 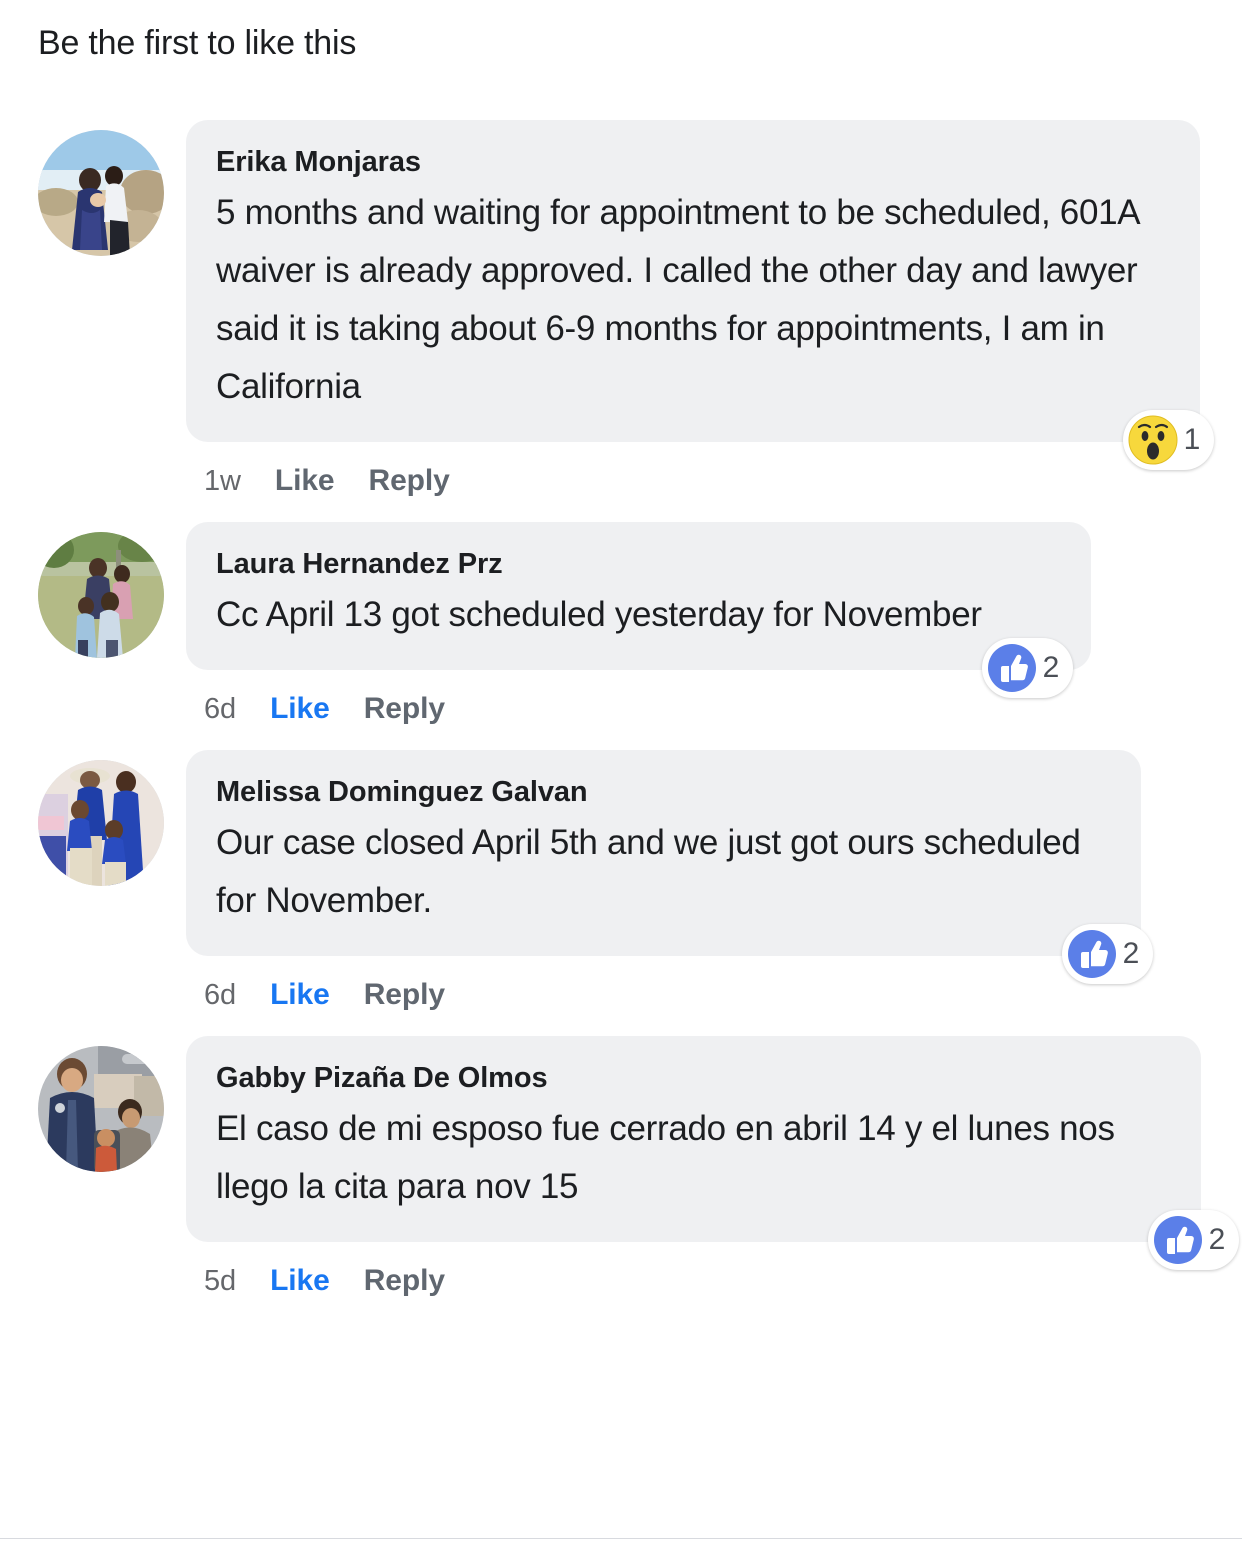 I want to click on comment-author-name: Gabby Pizaña De Olmos, so click(x=693, y=1078).